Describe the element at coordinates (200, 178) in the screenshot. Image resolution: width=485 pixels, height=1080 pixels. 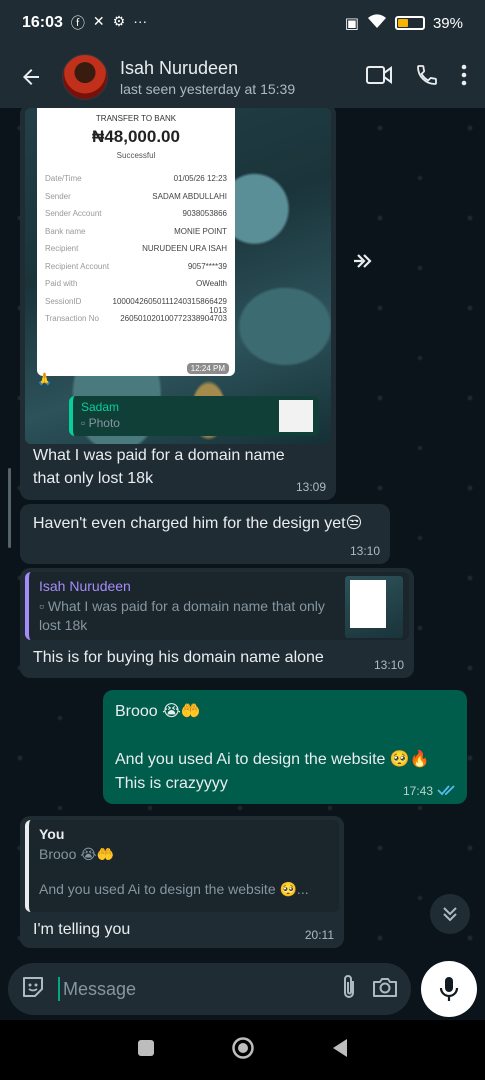
I see `receipt-row-value: 01/05/26 12:23` at that location.